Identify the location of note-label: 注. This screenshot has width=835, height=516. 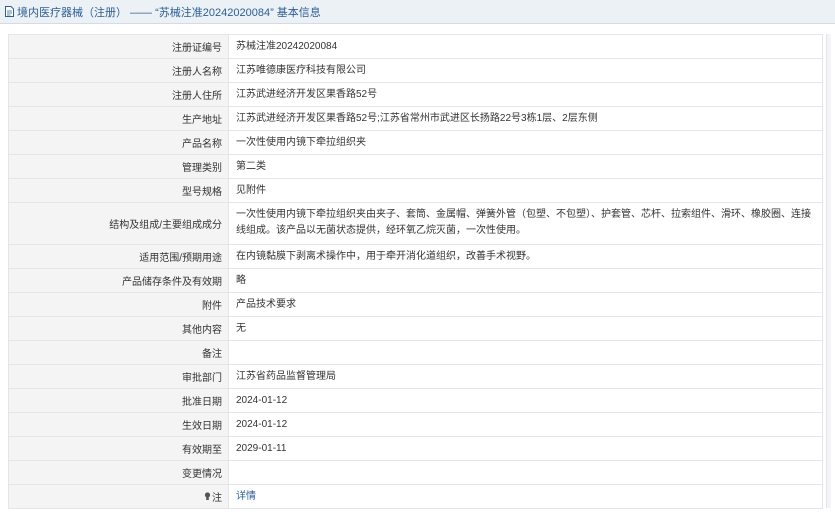
(217, 498).